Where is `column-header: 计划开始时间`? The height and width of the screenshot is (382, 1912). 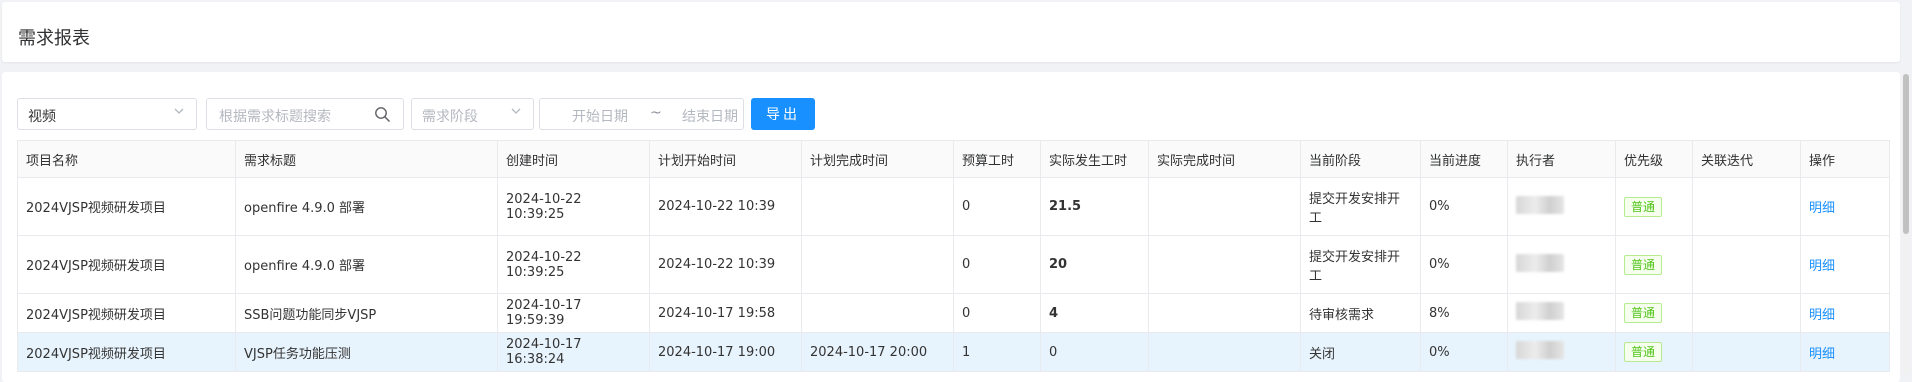 column-header: 计划开始时间 is located at coordinates (725, 159).